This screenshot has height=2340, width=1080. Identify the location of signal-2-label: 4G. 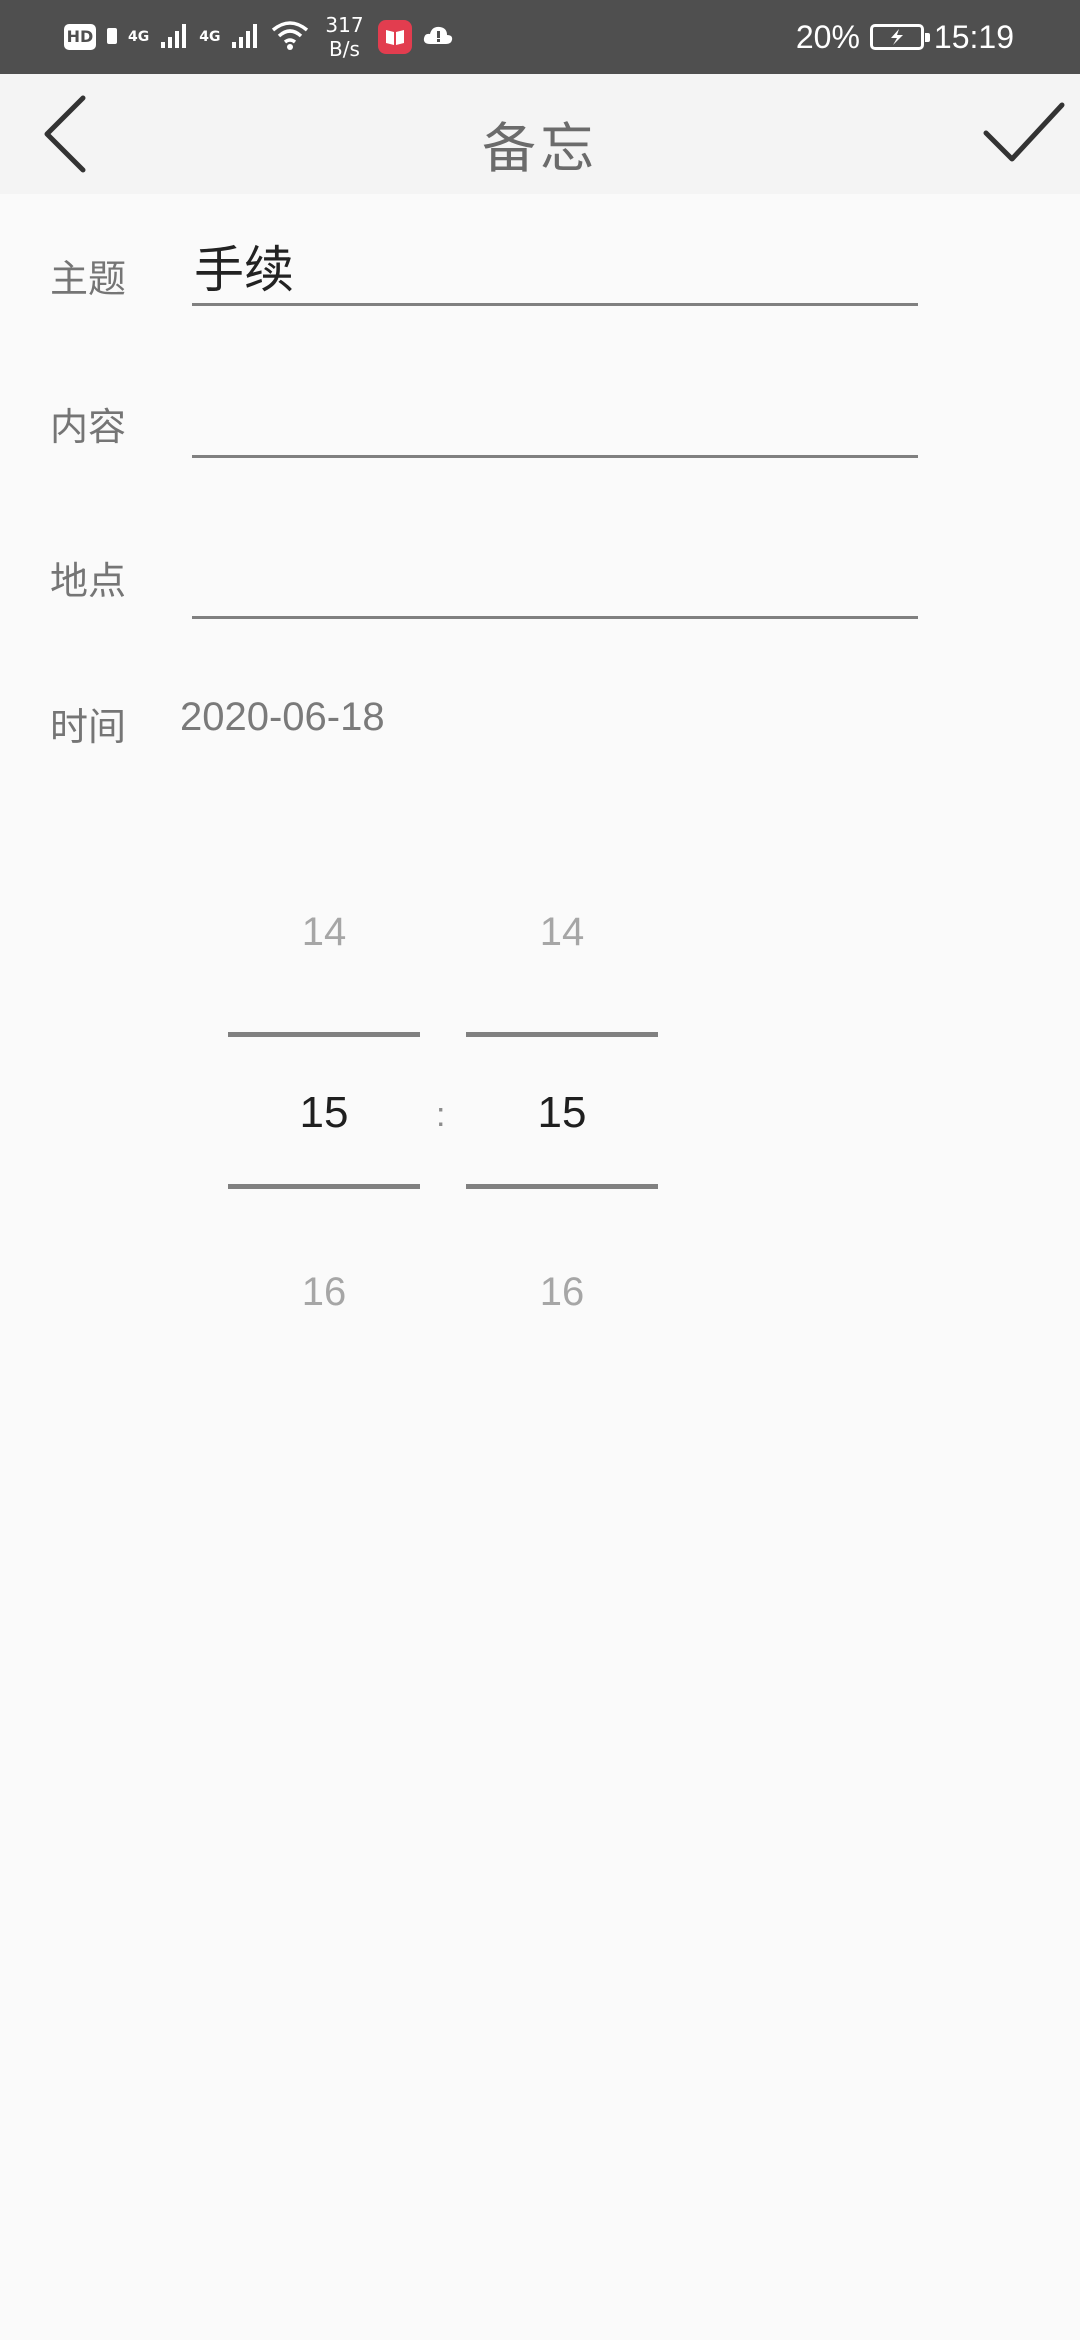
(210, 37).